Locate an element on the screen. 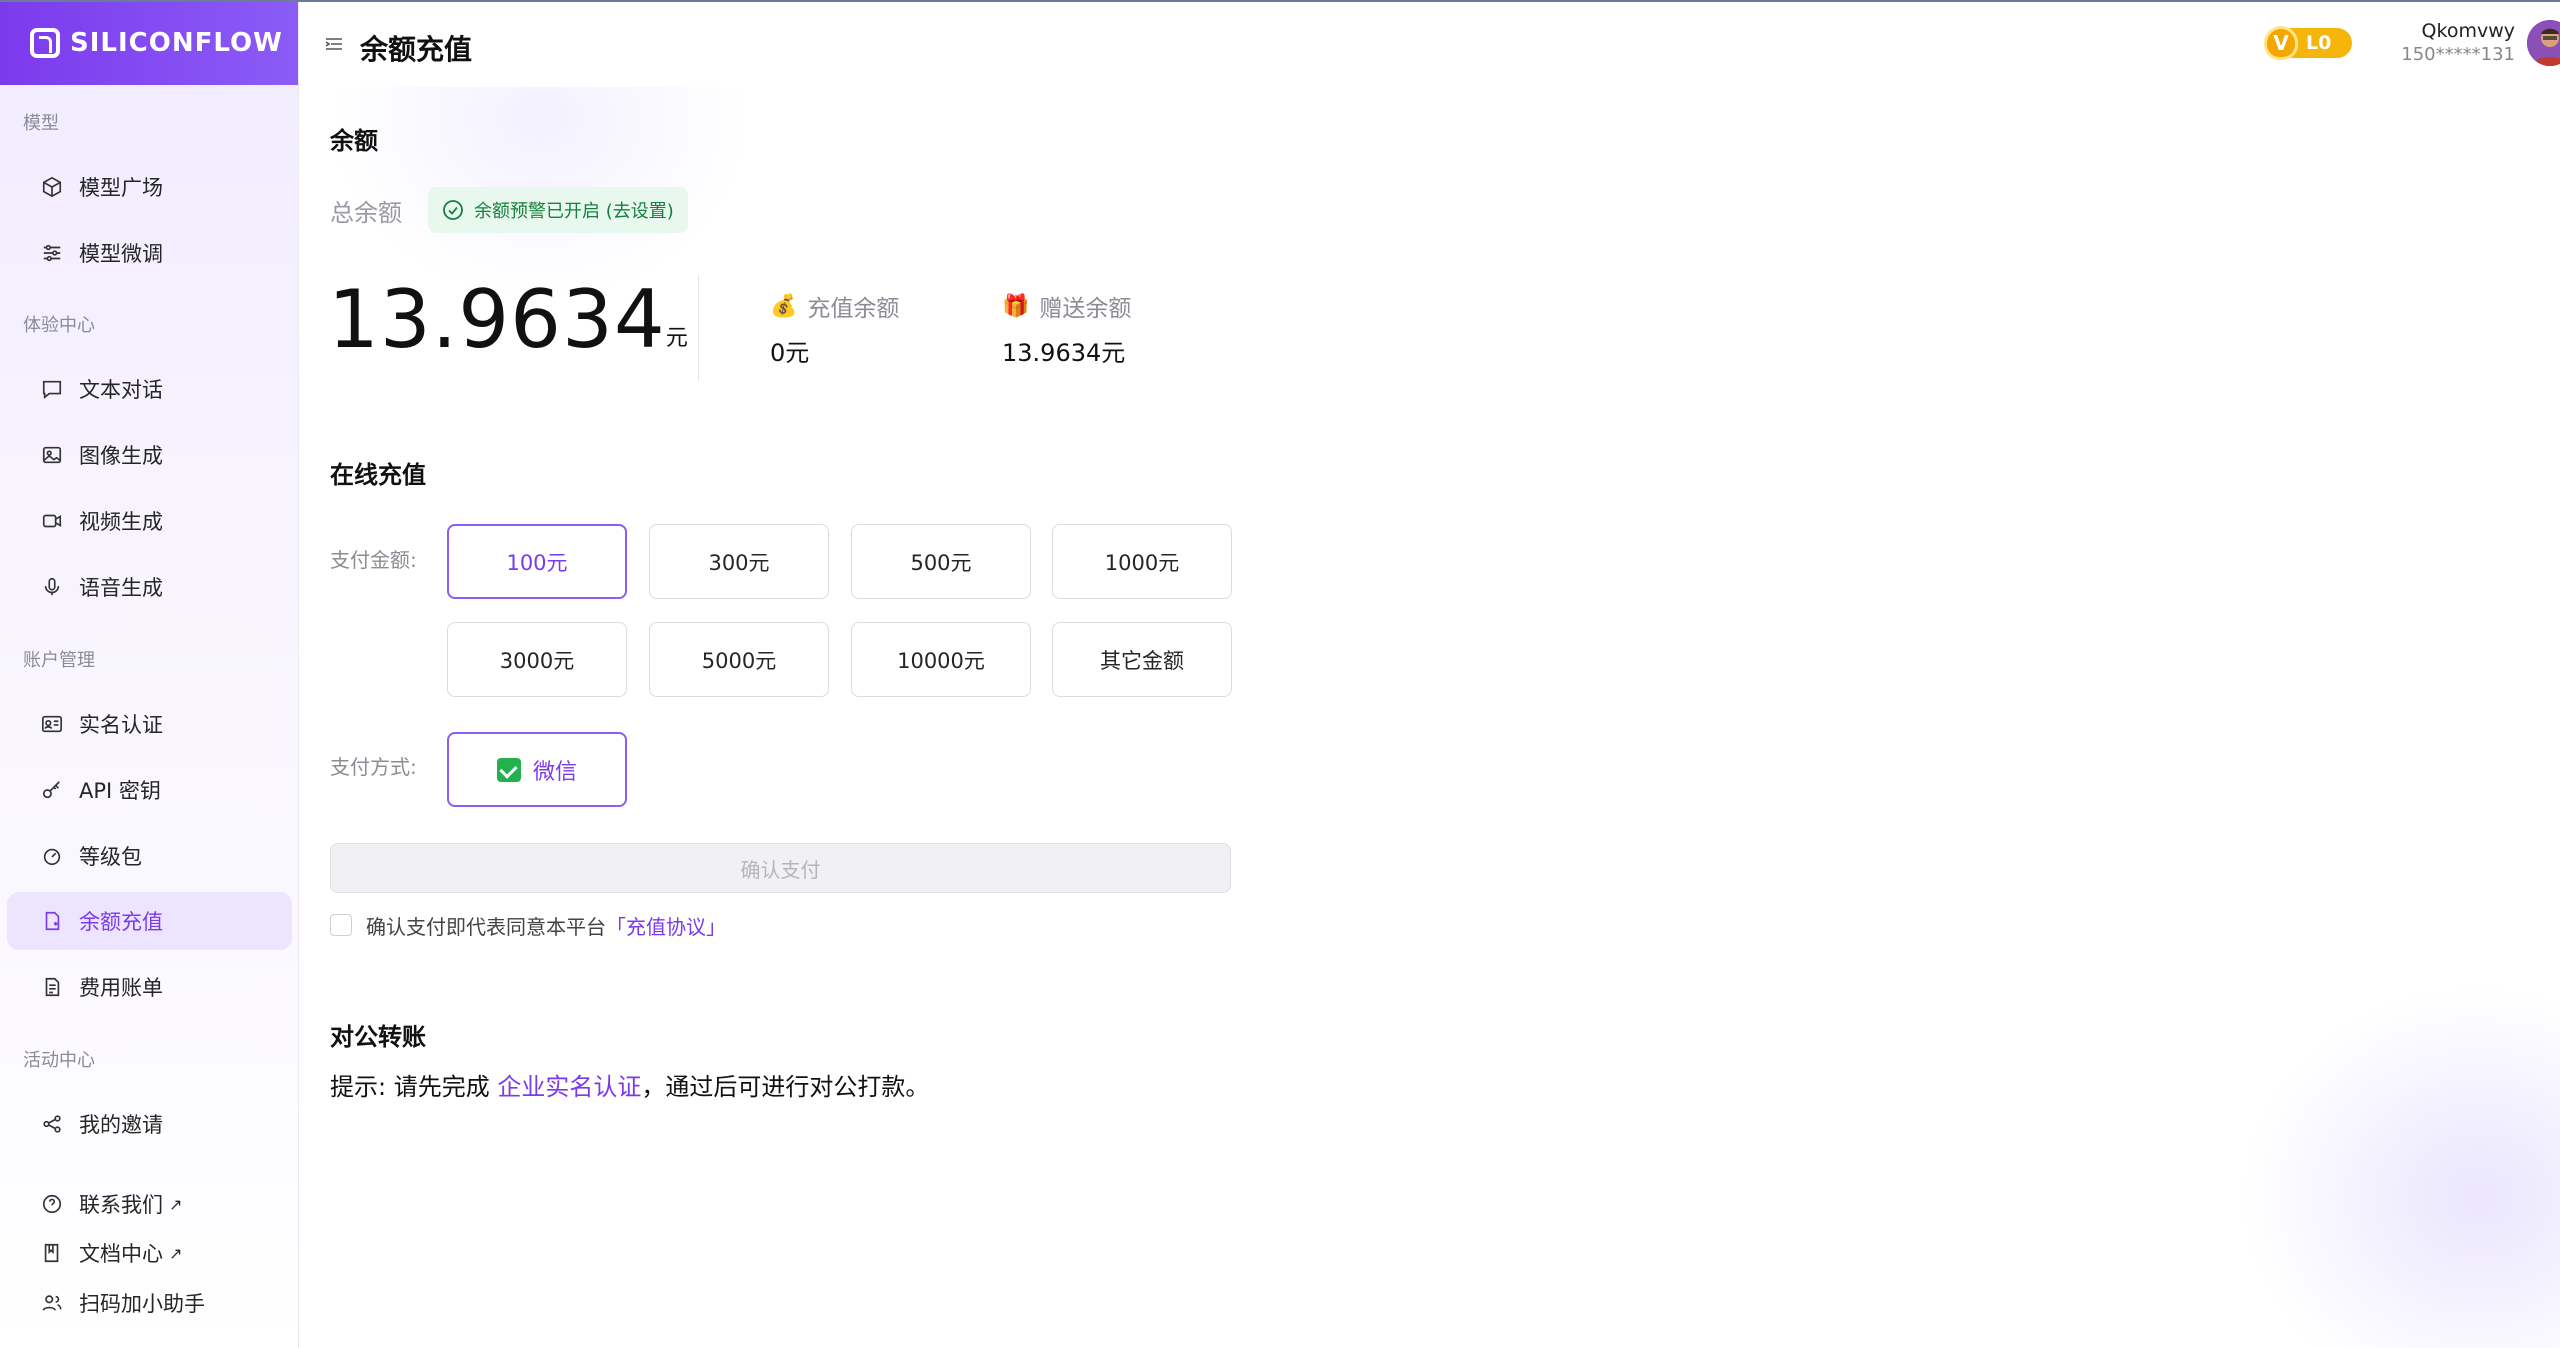 Image resolution: width=2560 pixels, height=1348 pixels. gift-balance-label-row: 🎁 赠送余额 is located at coordinates (1066, 306).